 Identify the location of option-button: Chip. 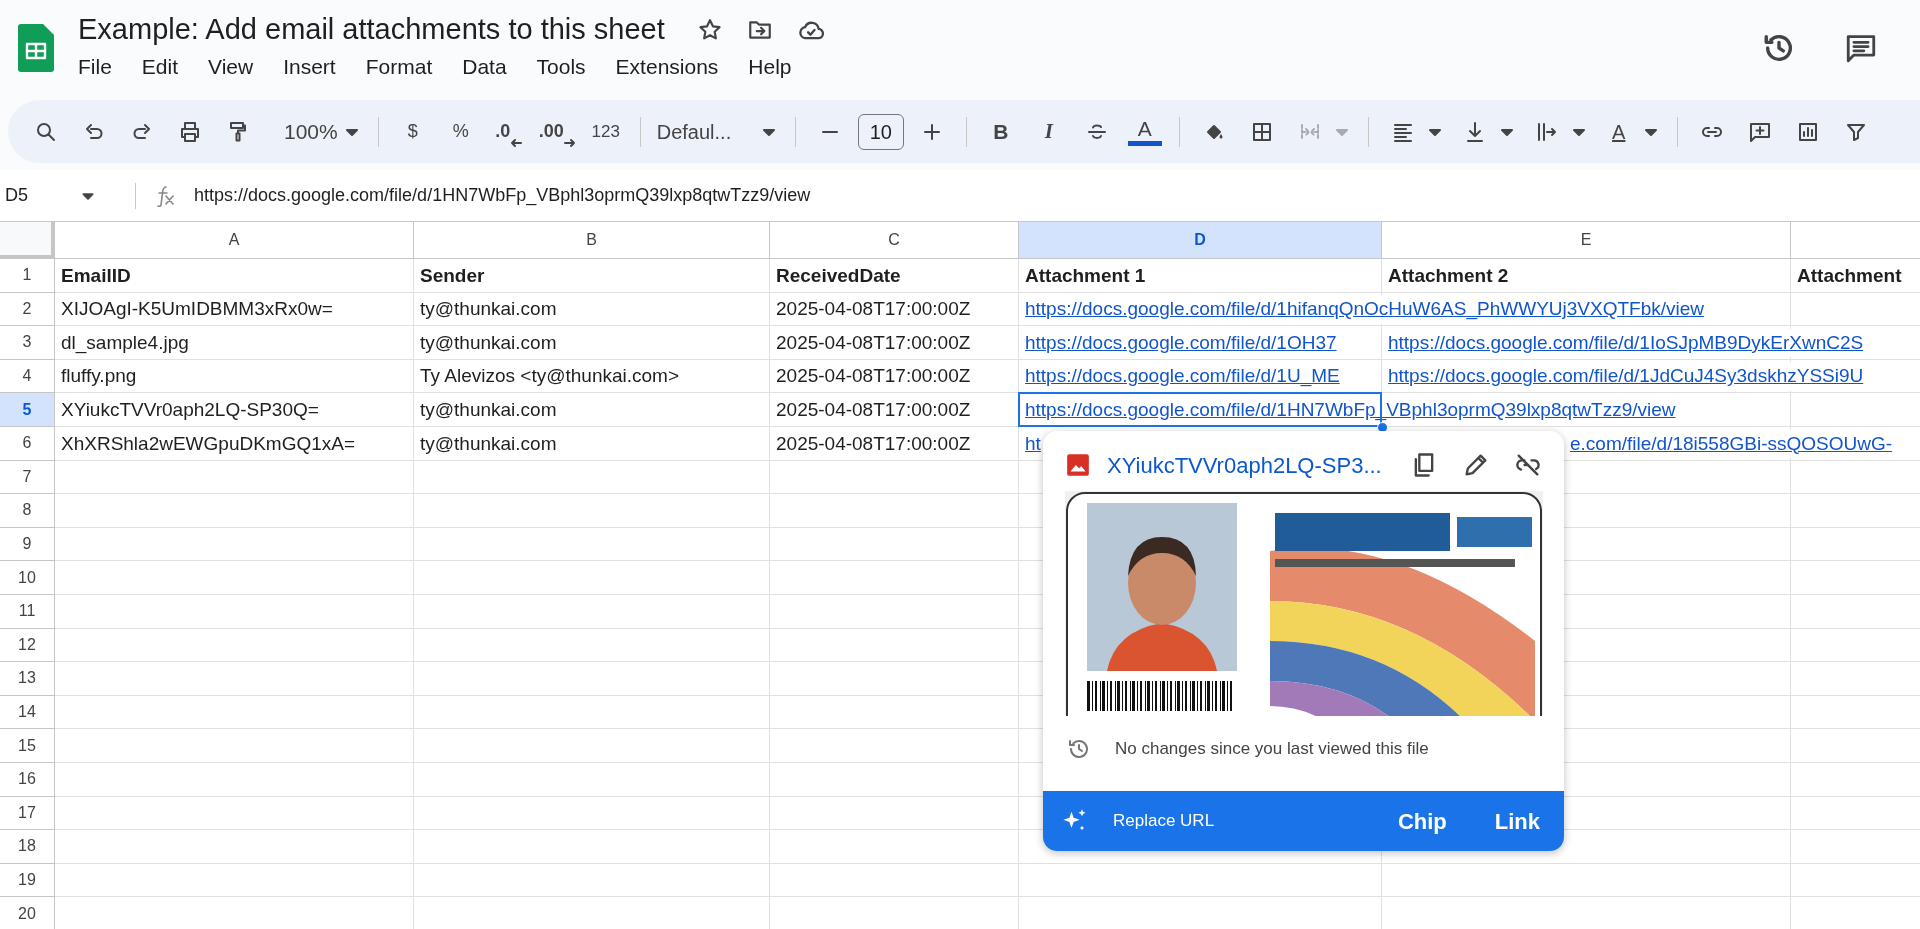
(1422, 821).